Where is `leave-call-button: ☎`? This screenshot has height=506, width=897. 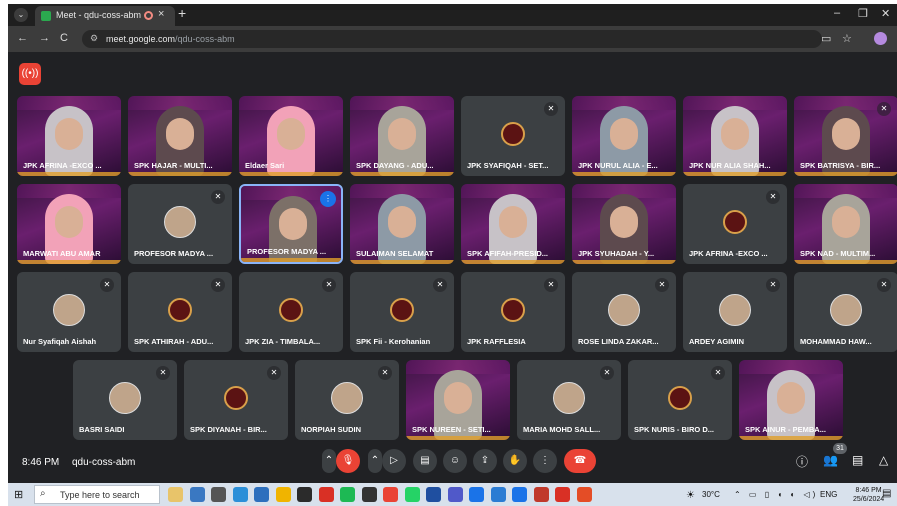
leave-call-button: ☎ is located at coordinates (580, 461).